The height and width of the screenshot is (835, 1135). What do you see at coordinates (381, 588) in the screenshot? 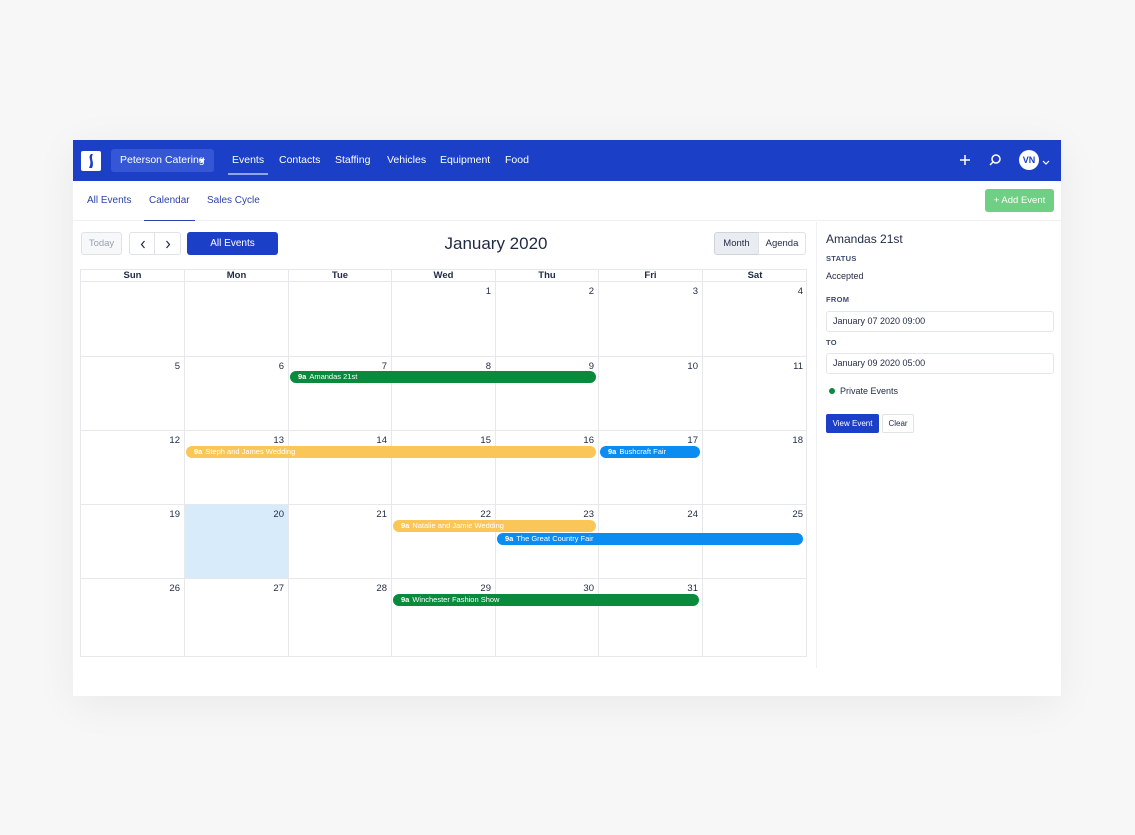
I see `day-number: 28` at bounding box center [381, 588].